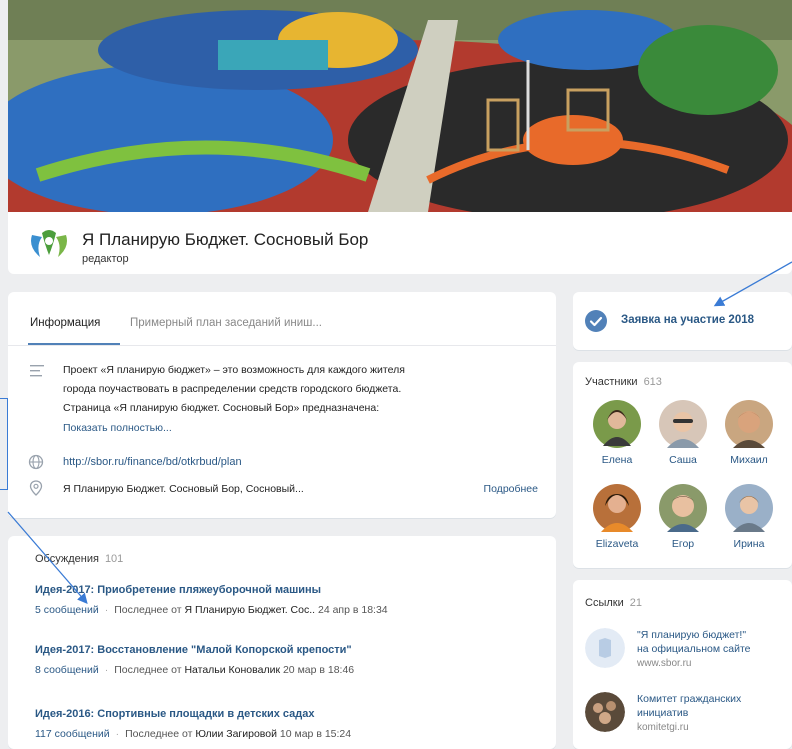  Describe the element at coordinates (36, 462) in the screenshot. I see `globe-icon` at that location.